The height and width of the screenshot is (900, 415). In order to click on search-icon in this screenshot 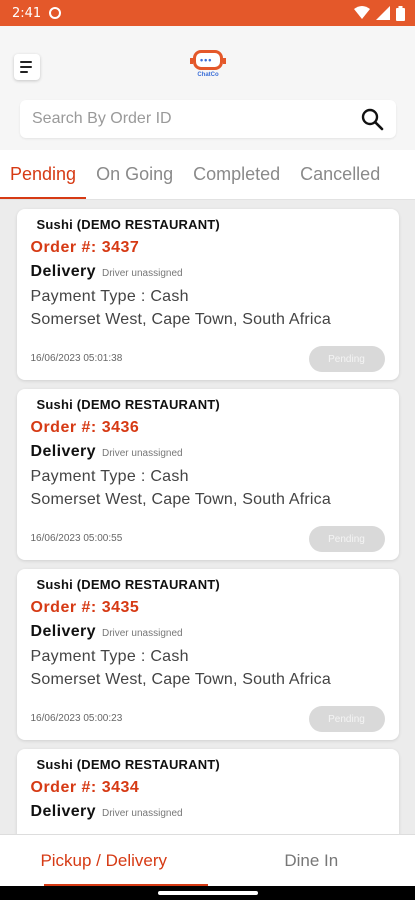, I will do `click(372, 119)`.